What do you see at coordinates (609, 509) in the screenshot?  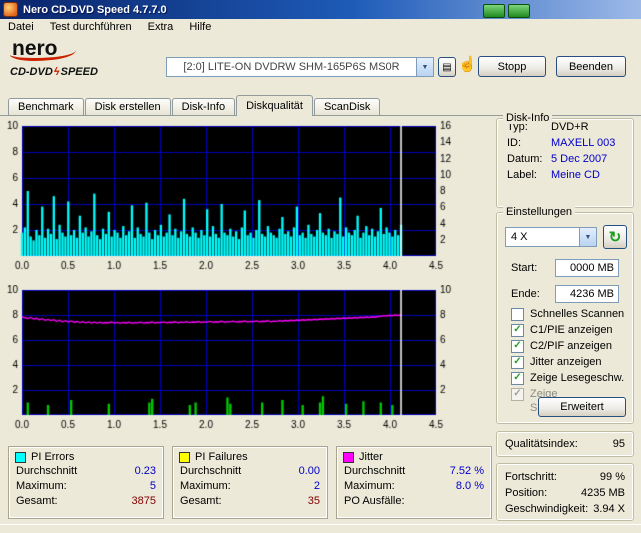 I see `speed-value: 3.94 X` at bounding box center [609, 509].